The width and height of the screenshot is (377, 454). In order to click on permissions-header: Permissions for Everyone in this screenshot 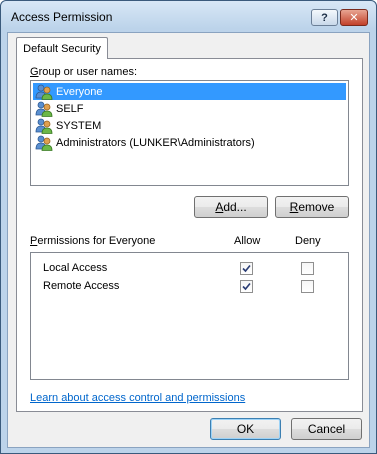, I will do `click(93, 241)`.